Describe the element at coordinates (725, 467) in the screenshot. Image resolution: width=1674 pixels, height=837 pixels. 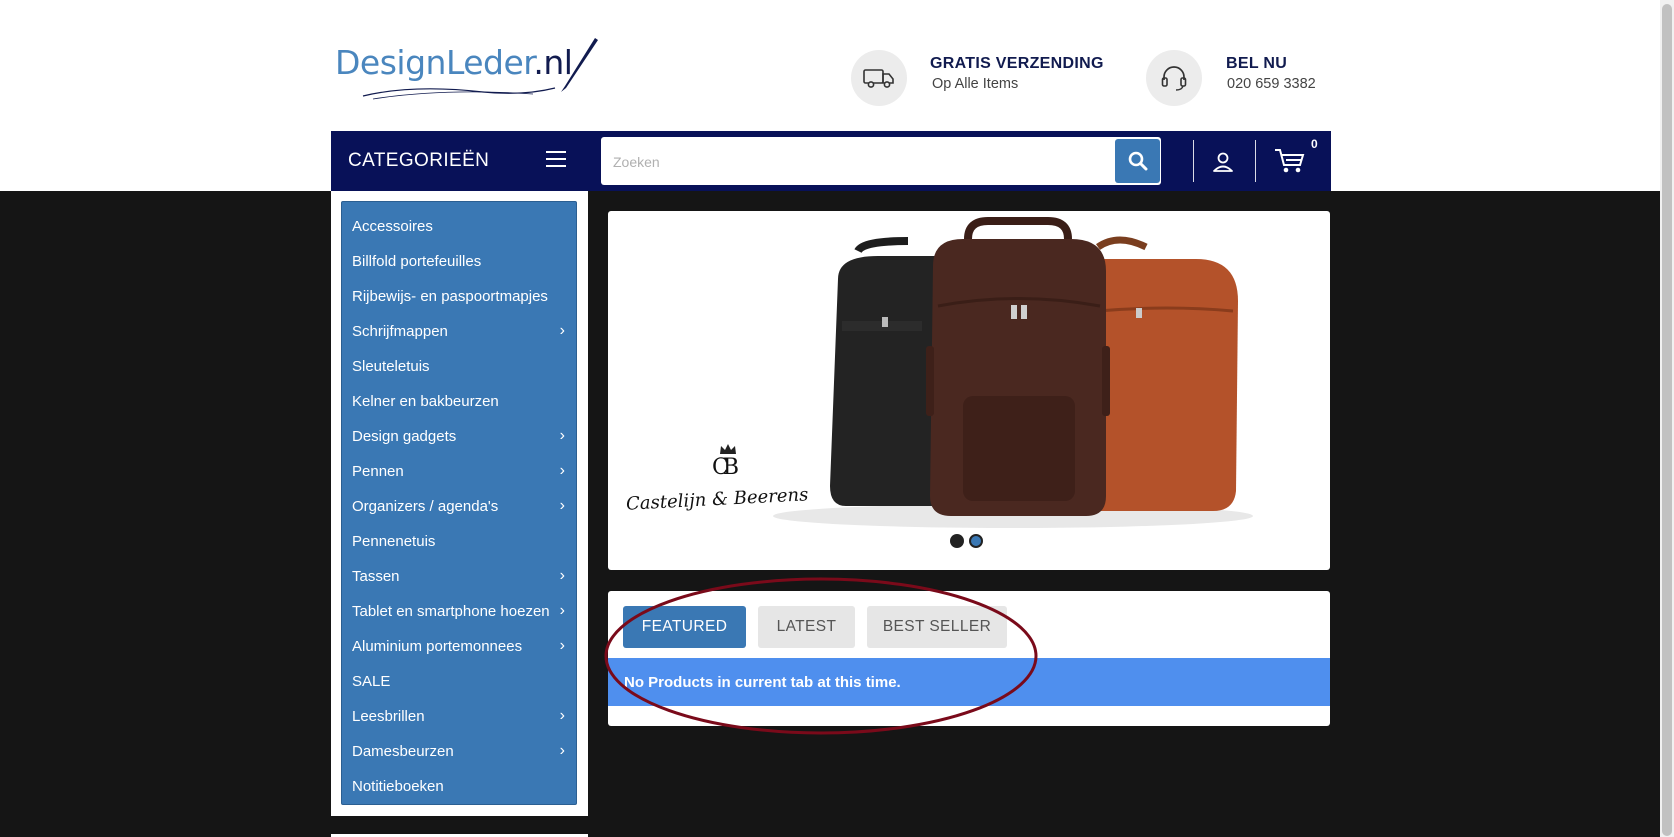
I see `brand-monogram: CB` at that location.